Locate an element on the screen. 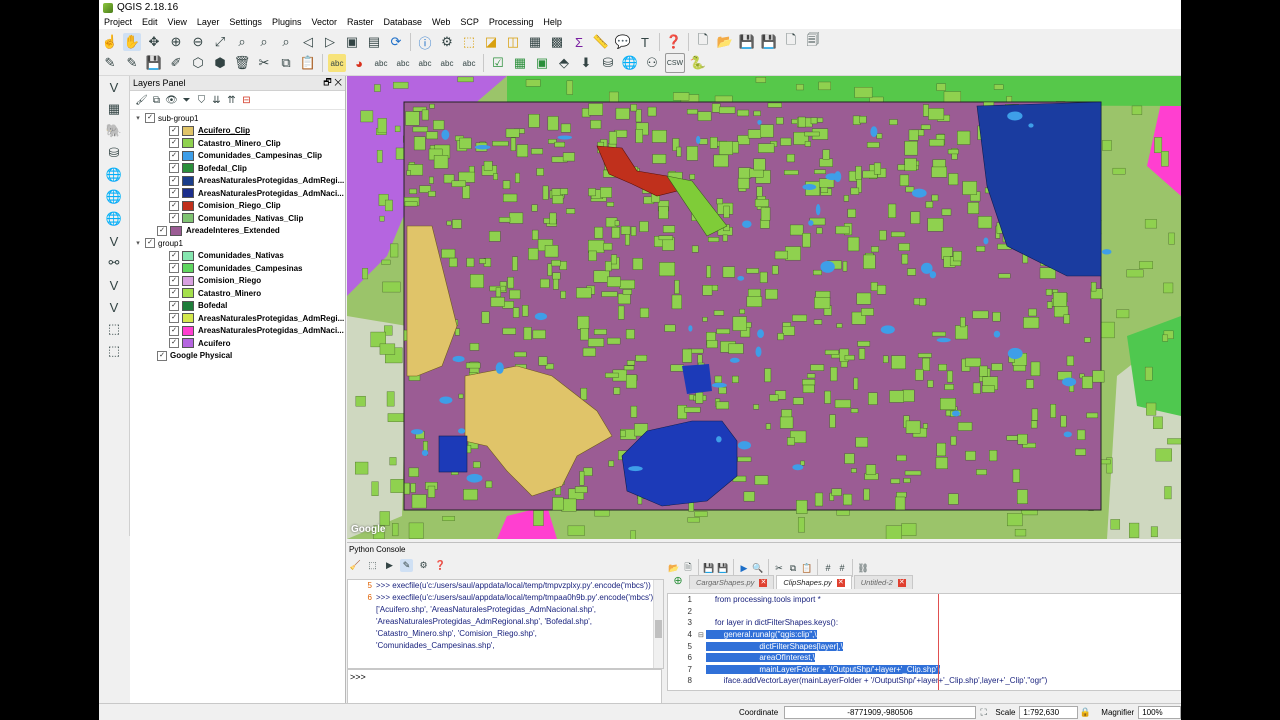 The image size is (1280, 720). add-vector-layer-icon: V is located at coordinates (114, 87).